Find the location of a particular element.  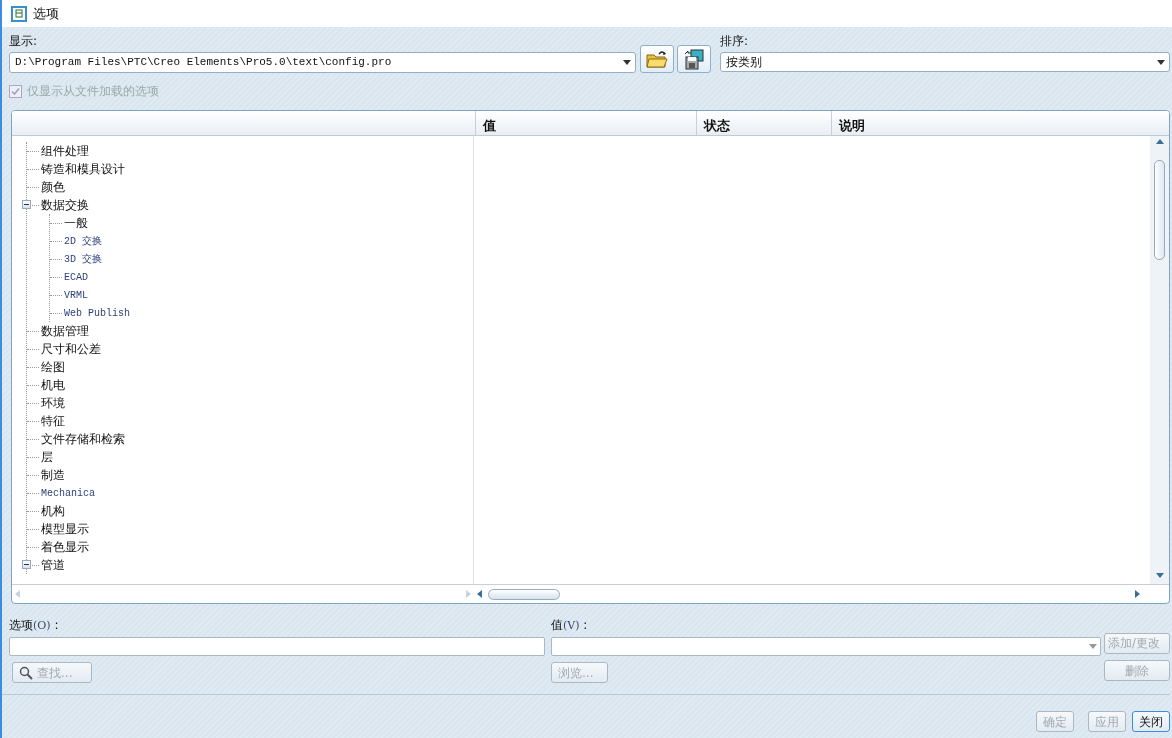

tree-item: 文件存储和检索 is located at coordinates (83, 439).